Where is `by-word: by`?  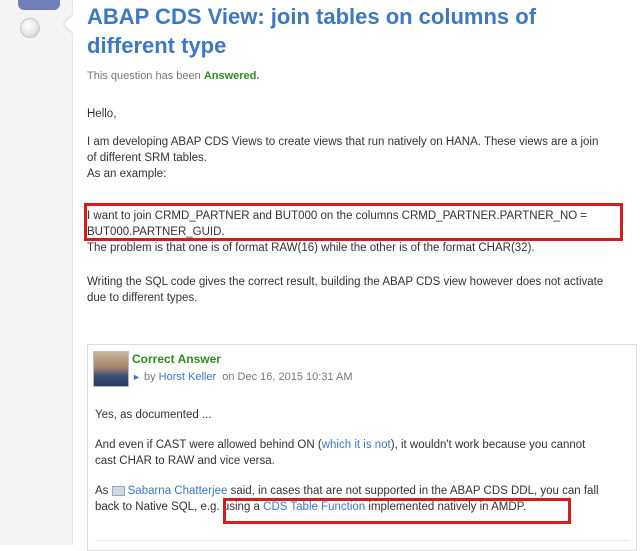
by-word: by is located at coordinates (149, 377).